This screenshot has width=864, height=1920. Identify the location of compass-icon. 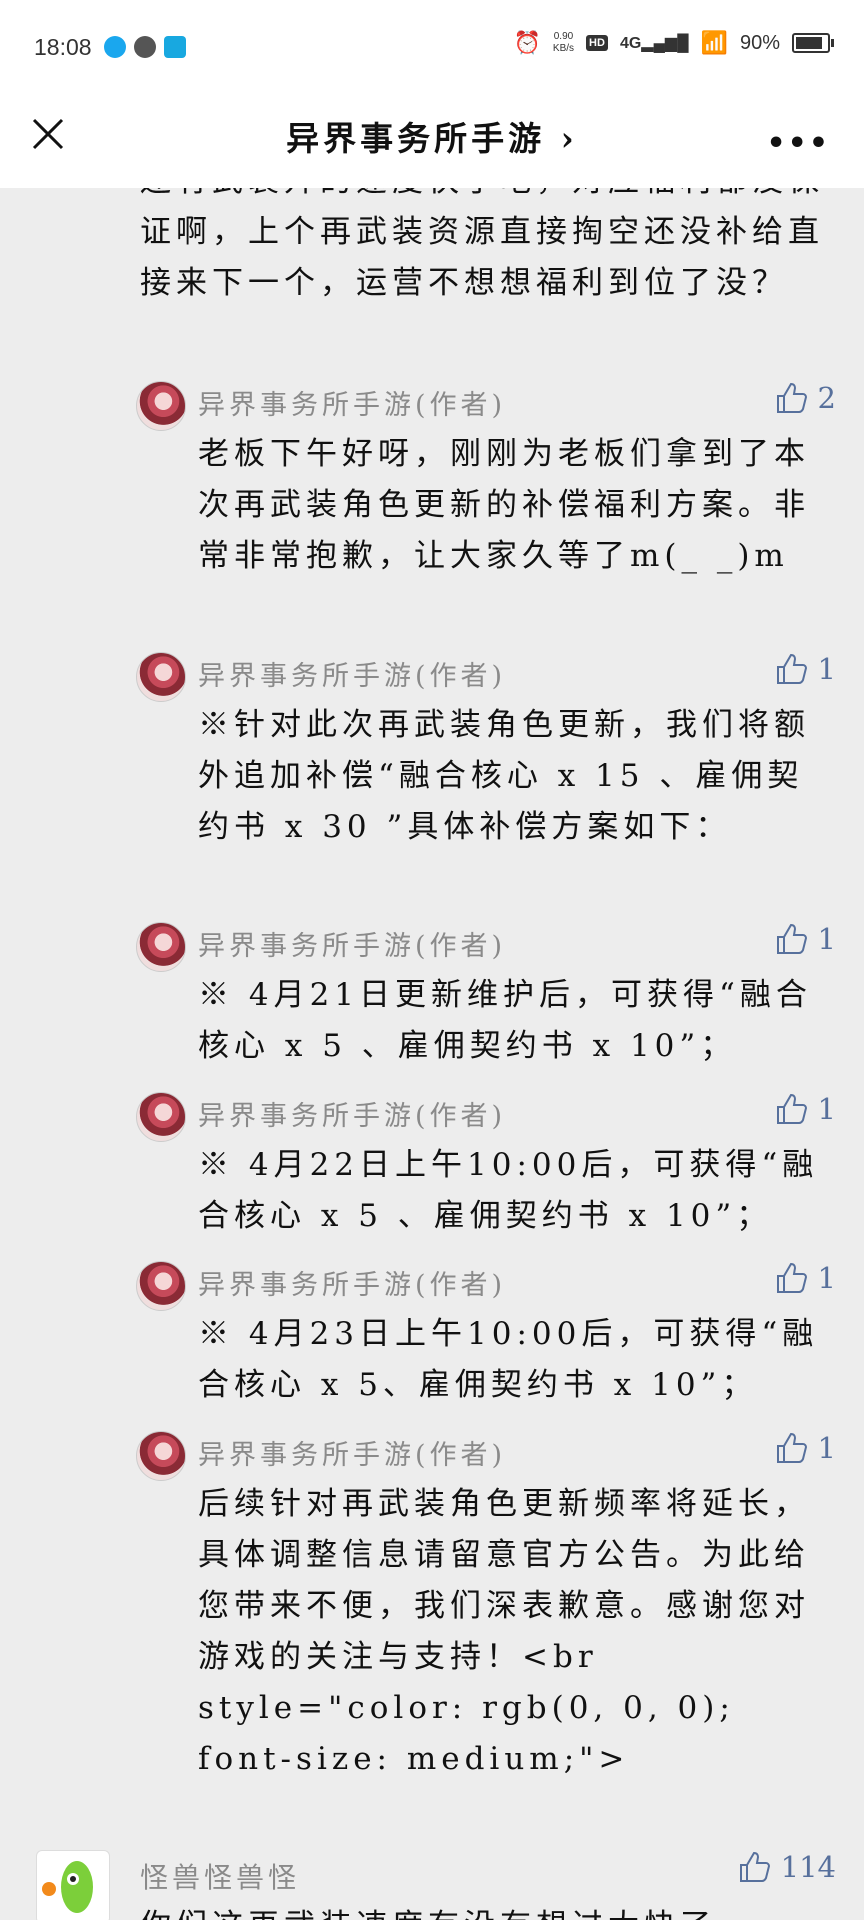
(145, 47).